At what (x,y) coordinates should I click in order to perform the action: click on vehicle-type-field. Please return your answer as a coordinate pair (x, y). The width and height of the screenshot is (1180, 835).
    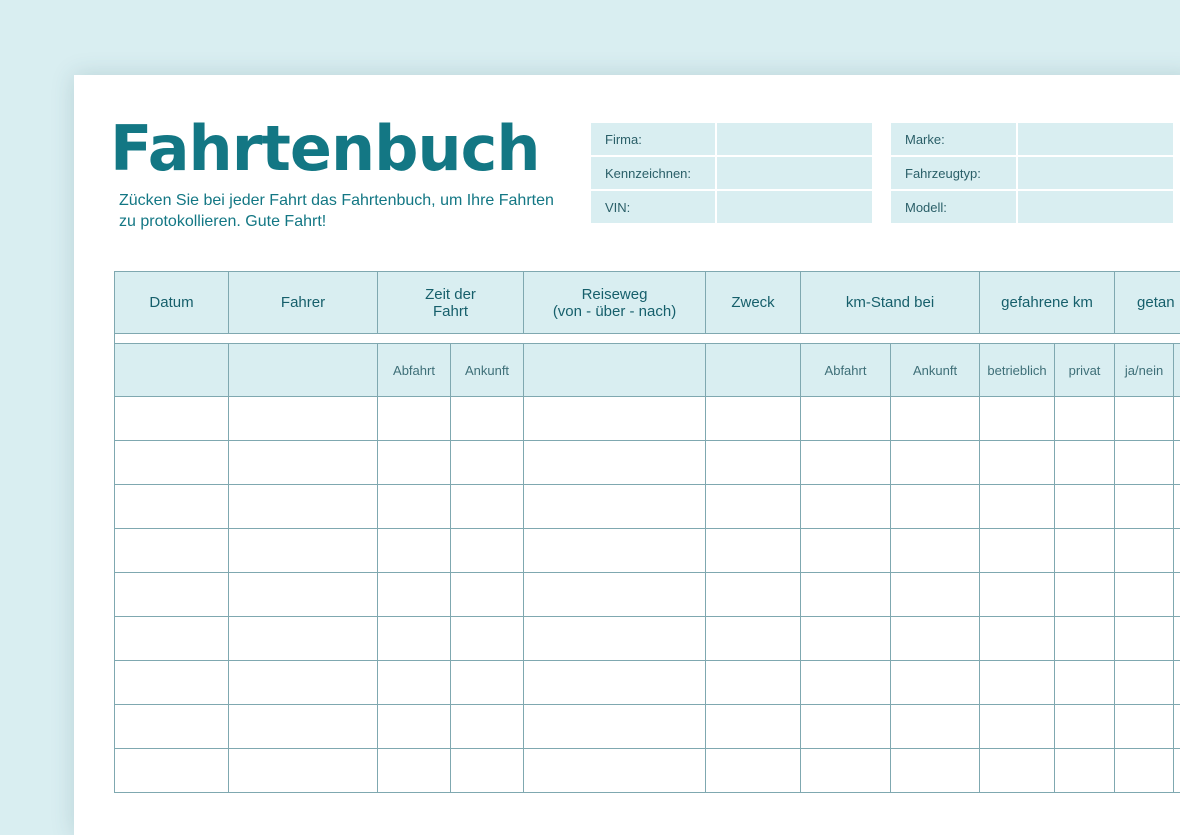
    Looking at the image, I should click on (1095, 174).